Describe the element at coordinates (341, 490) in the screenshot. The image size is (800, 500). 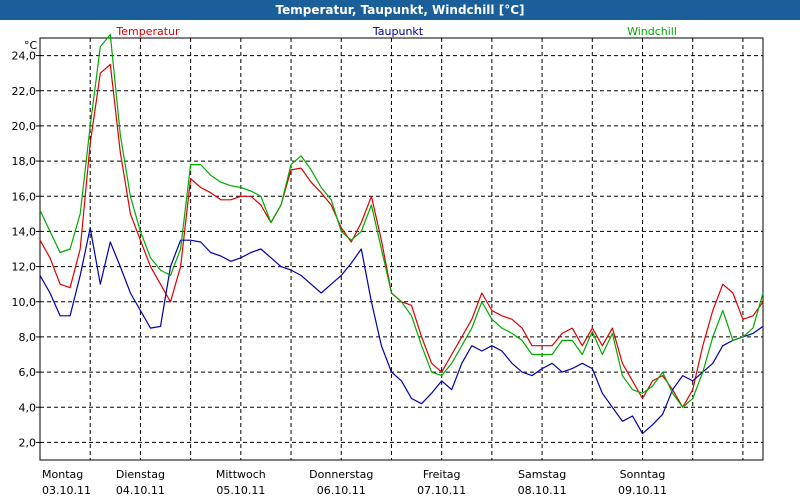
I see `x-tick-date: 06.10.11` at that location.